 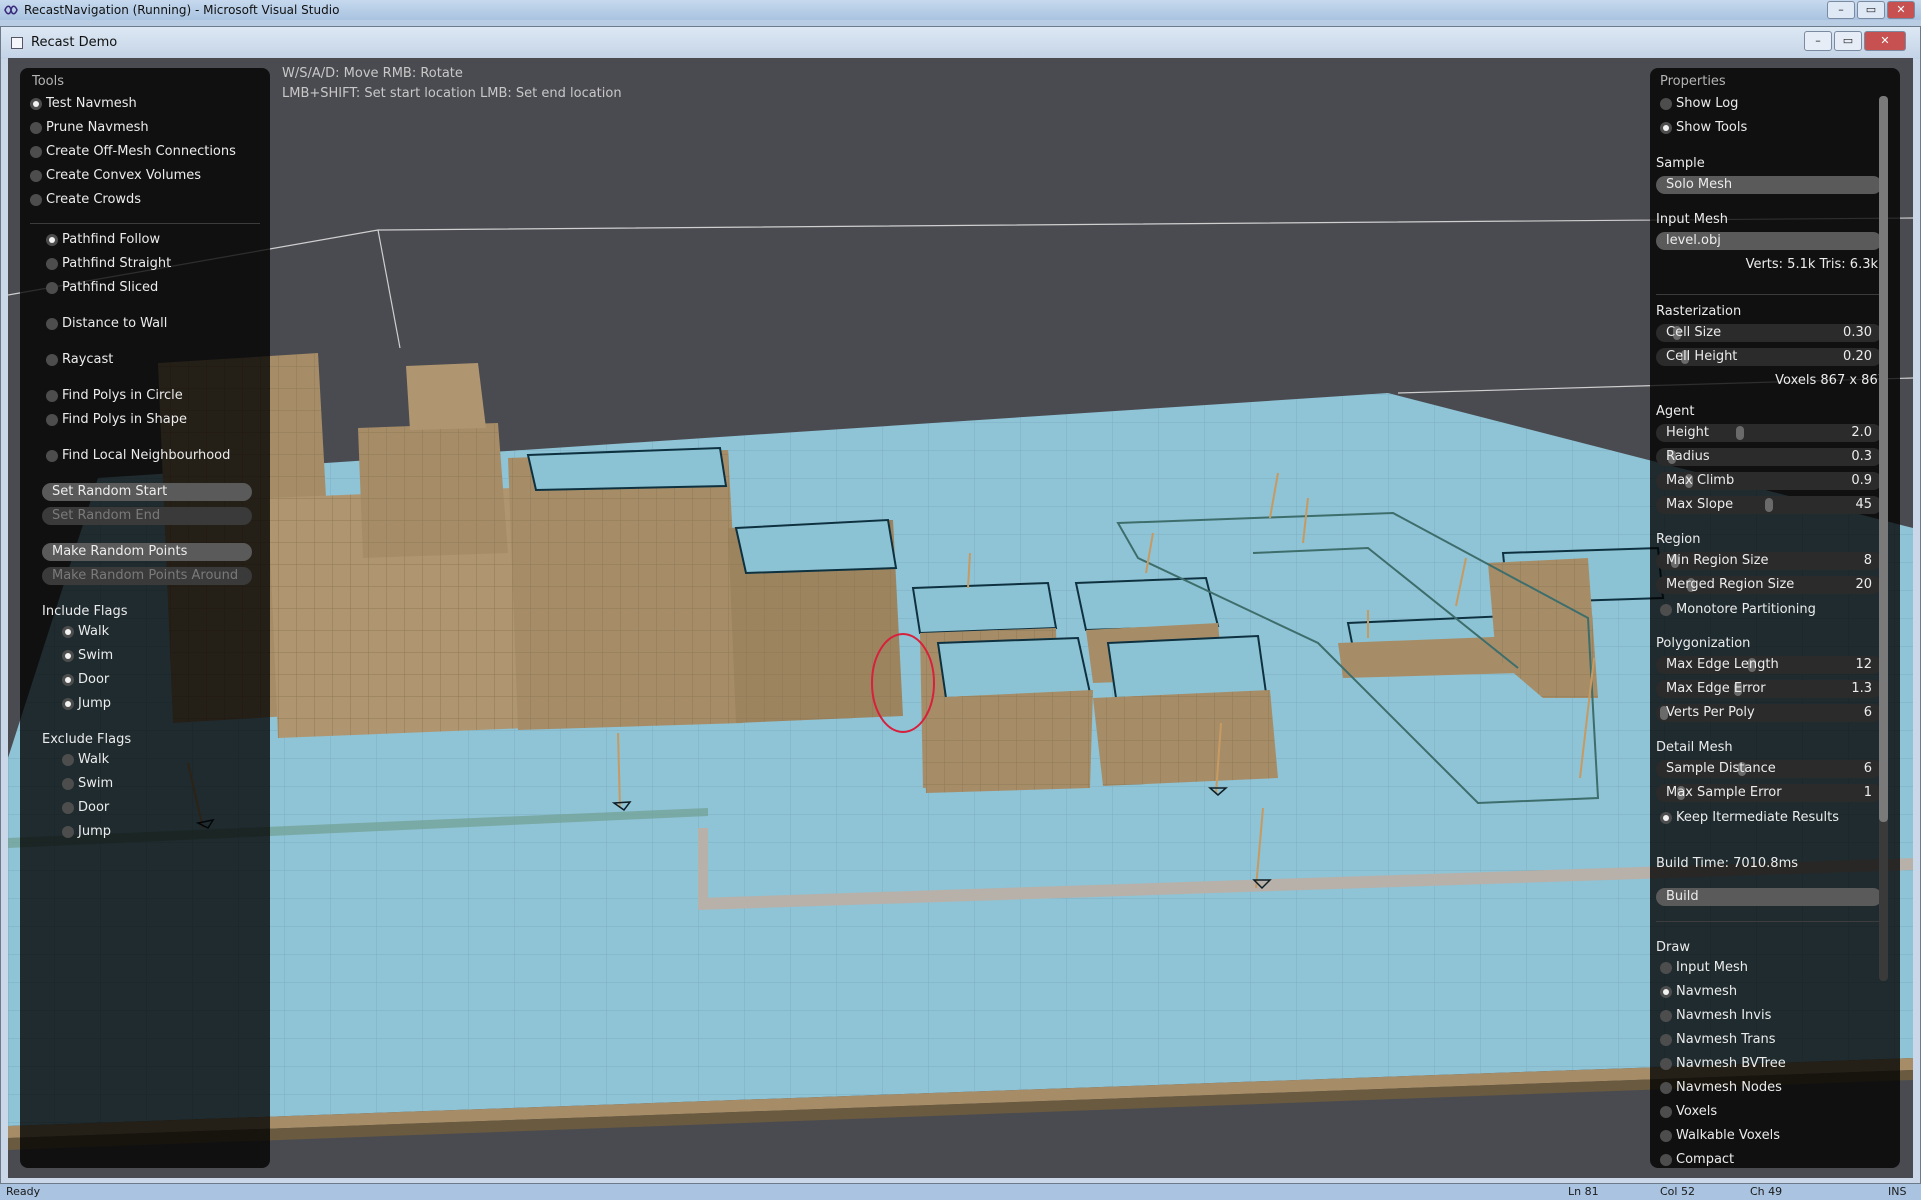 I want to click on build-button: Build, so click(x=1769, y=897).